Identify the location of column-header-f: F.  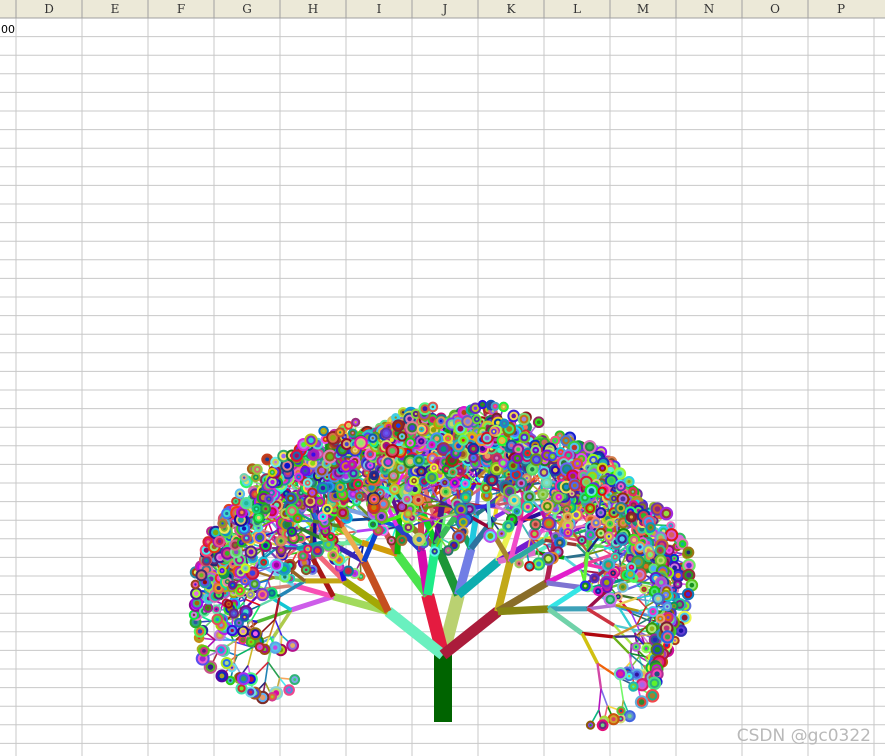
(181, 9).